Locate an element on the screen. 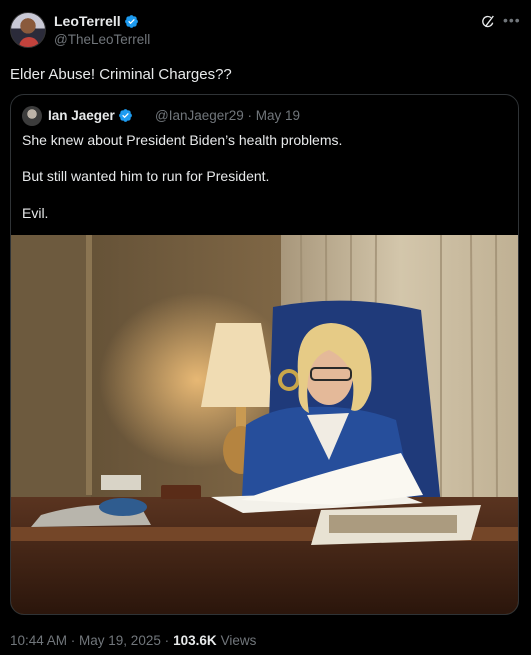 This screenshot has width=531, height=655. views-count: 103.6K is located at coordinates (195, 640).